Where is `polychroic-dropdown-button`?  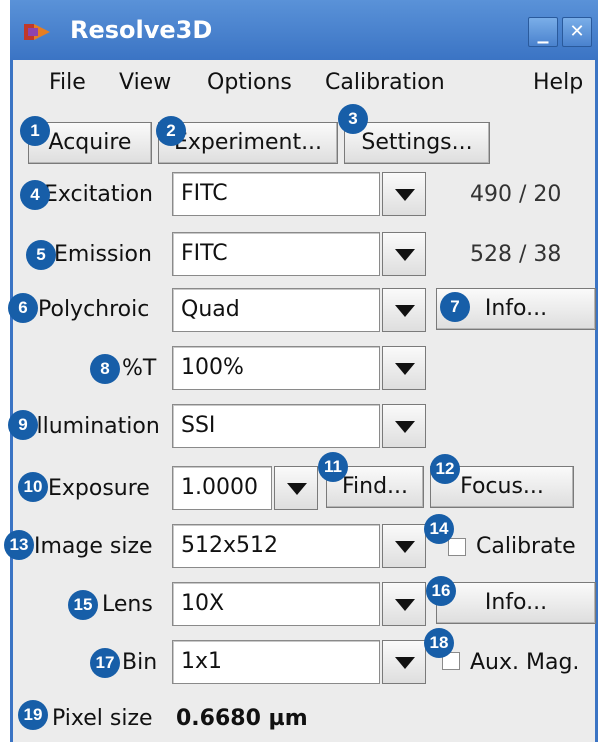 polychroic-dropdown-button is located at coordinates (404, 310).